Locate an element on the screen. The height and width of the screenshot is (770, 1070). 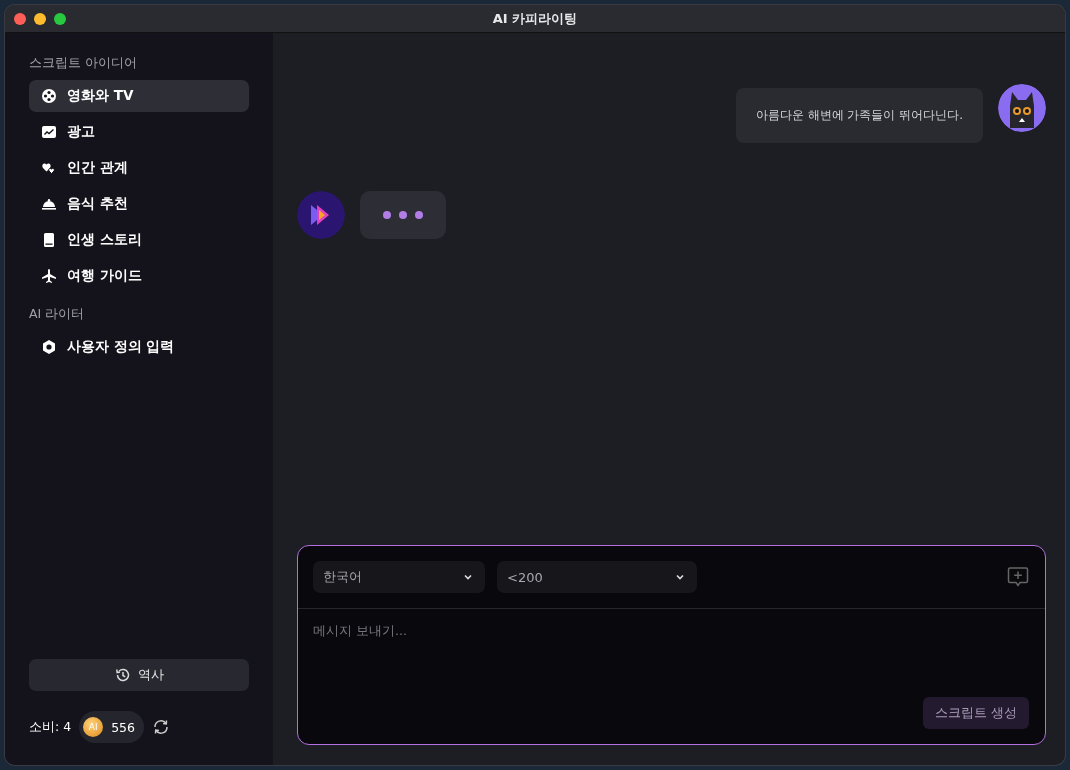
refresh-icon is located at coordinates (161, 727).